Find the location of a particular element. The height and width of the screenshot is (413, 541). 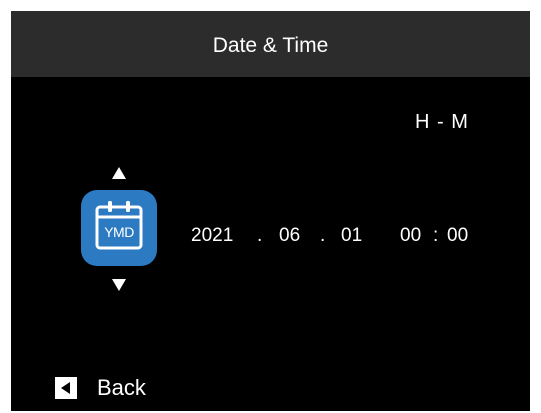

day-field: 01 is located at coordinates (351, 236).